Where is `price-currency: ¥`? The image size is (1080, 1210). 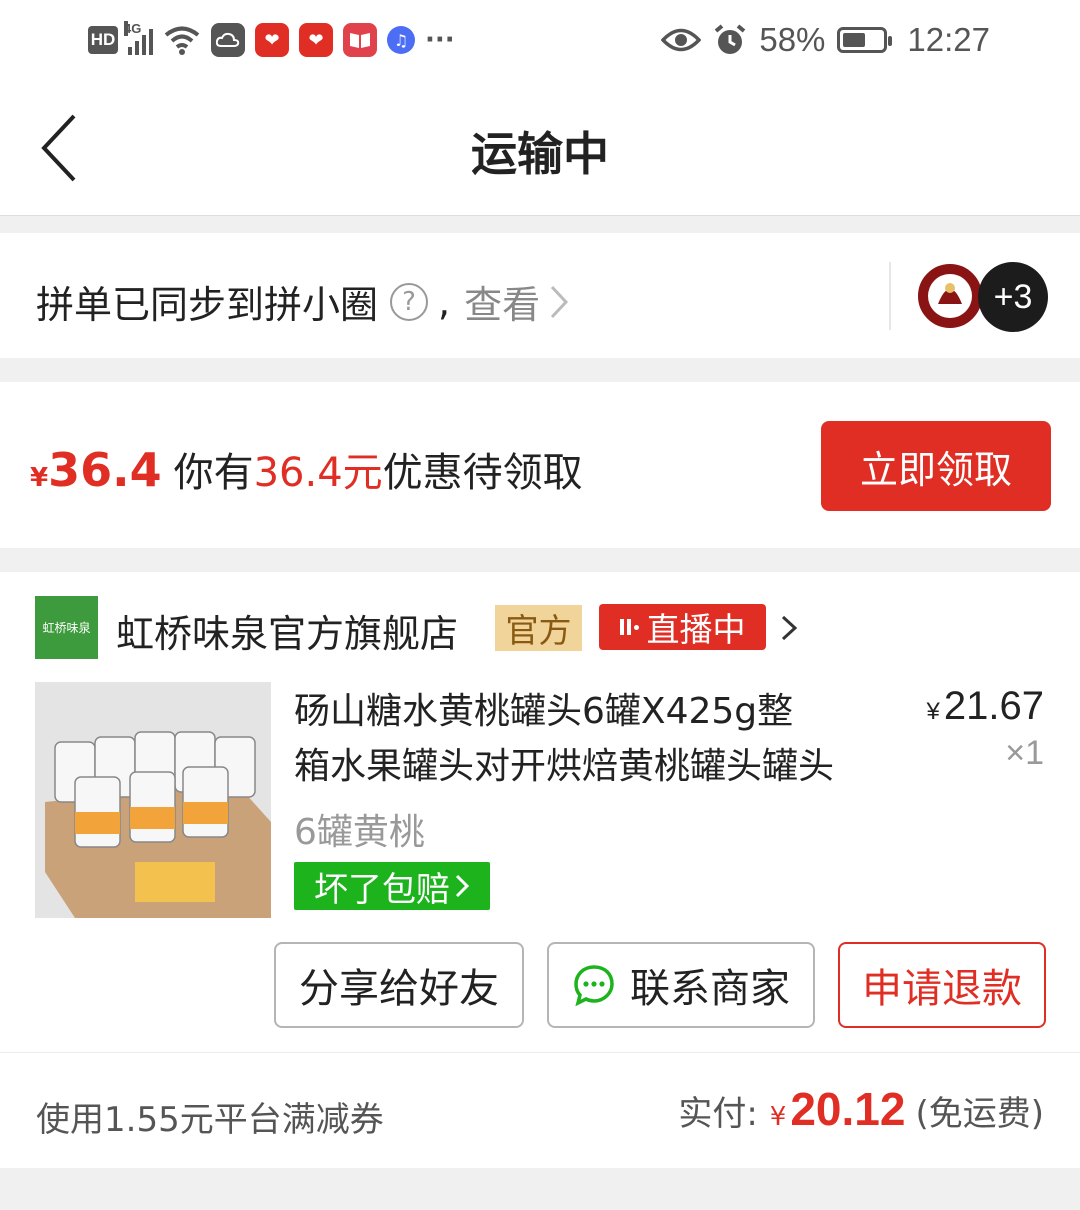
price-currency: ¥ is located at coordinates (933, 711).